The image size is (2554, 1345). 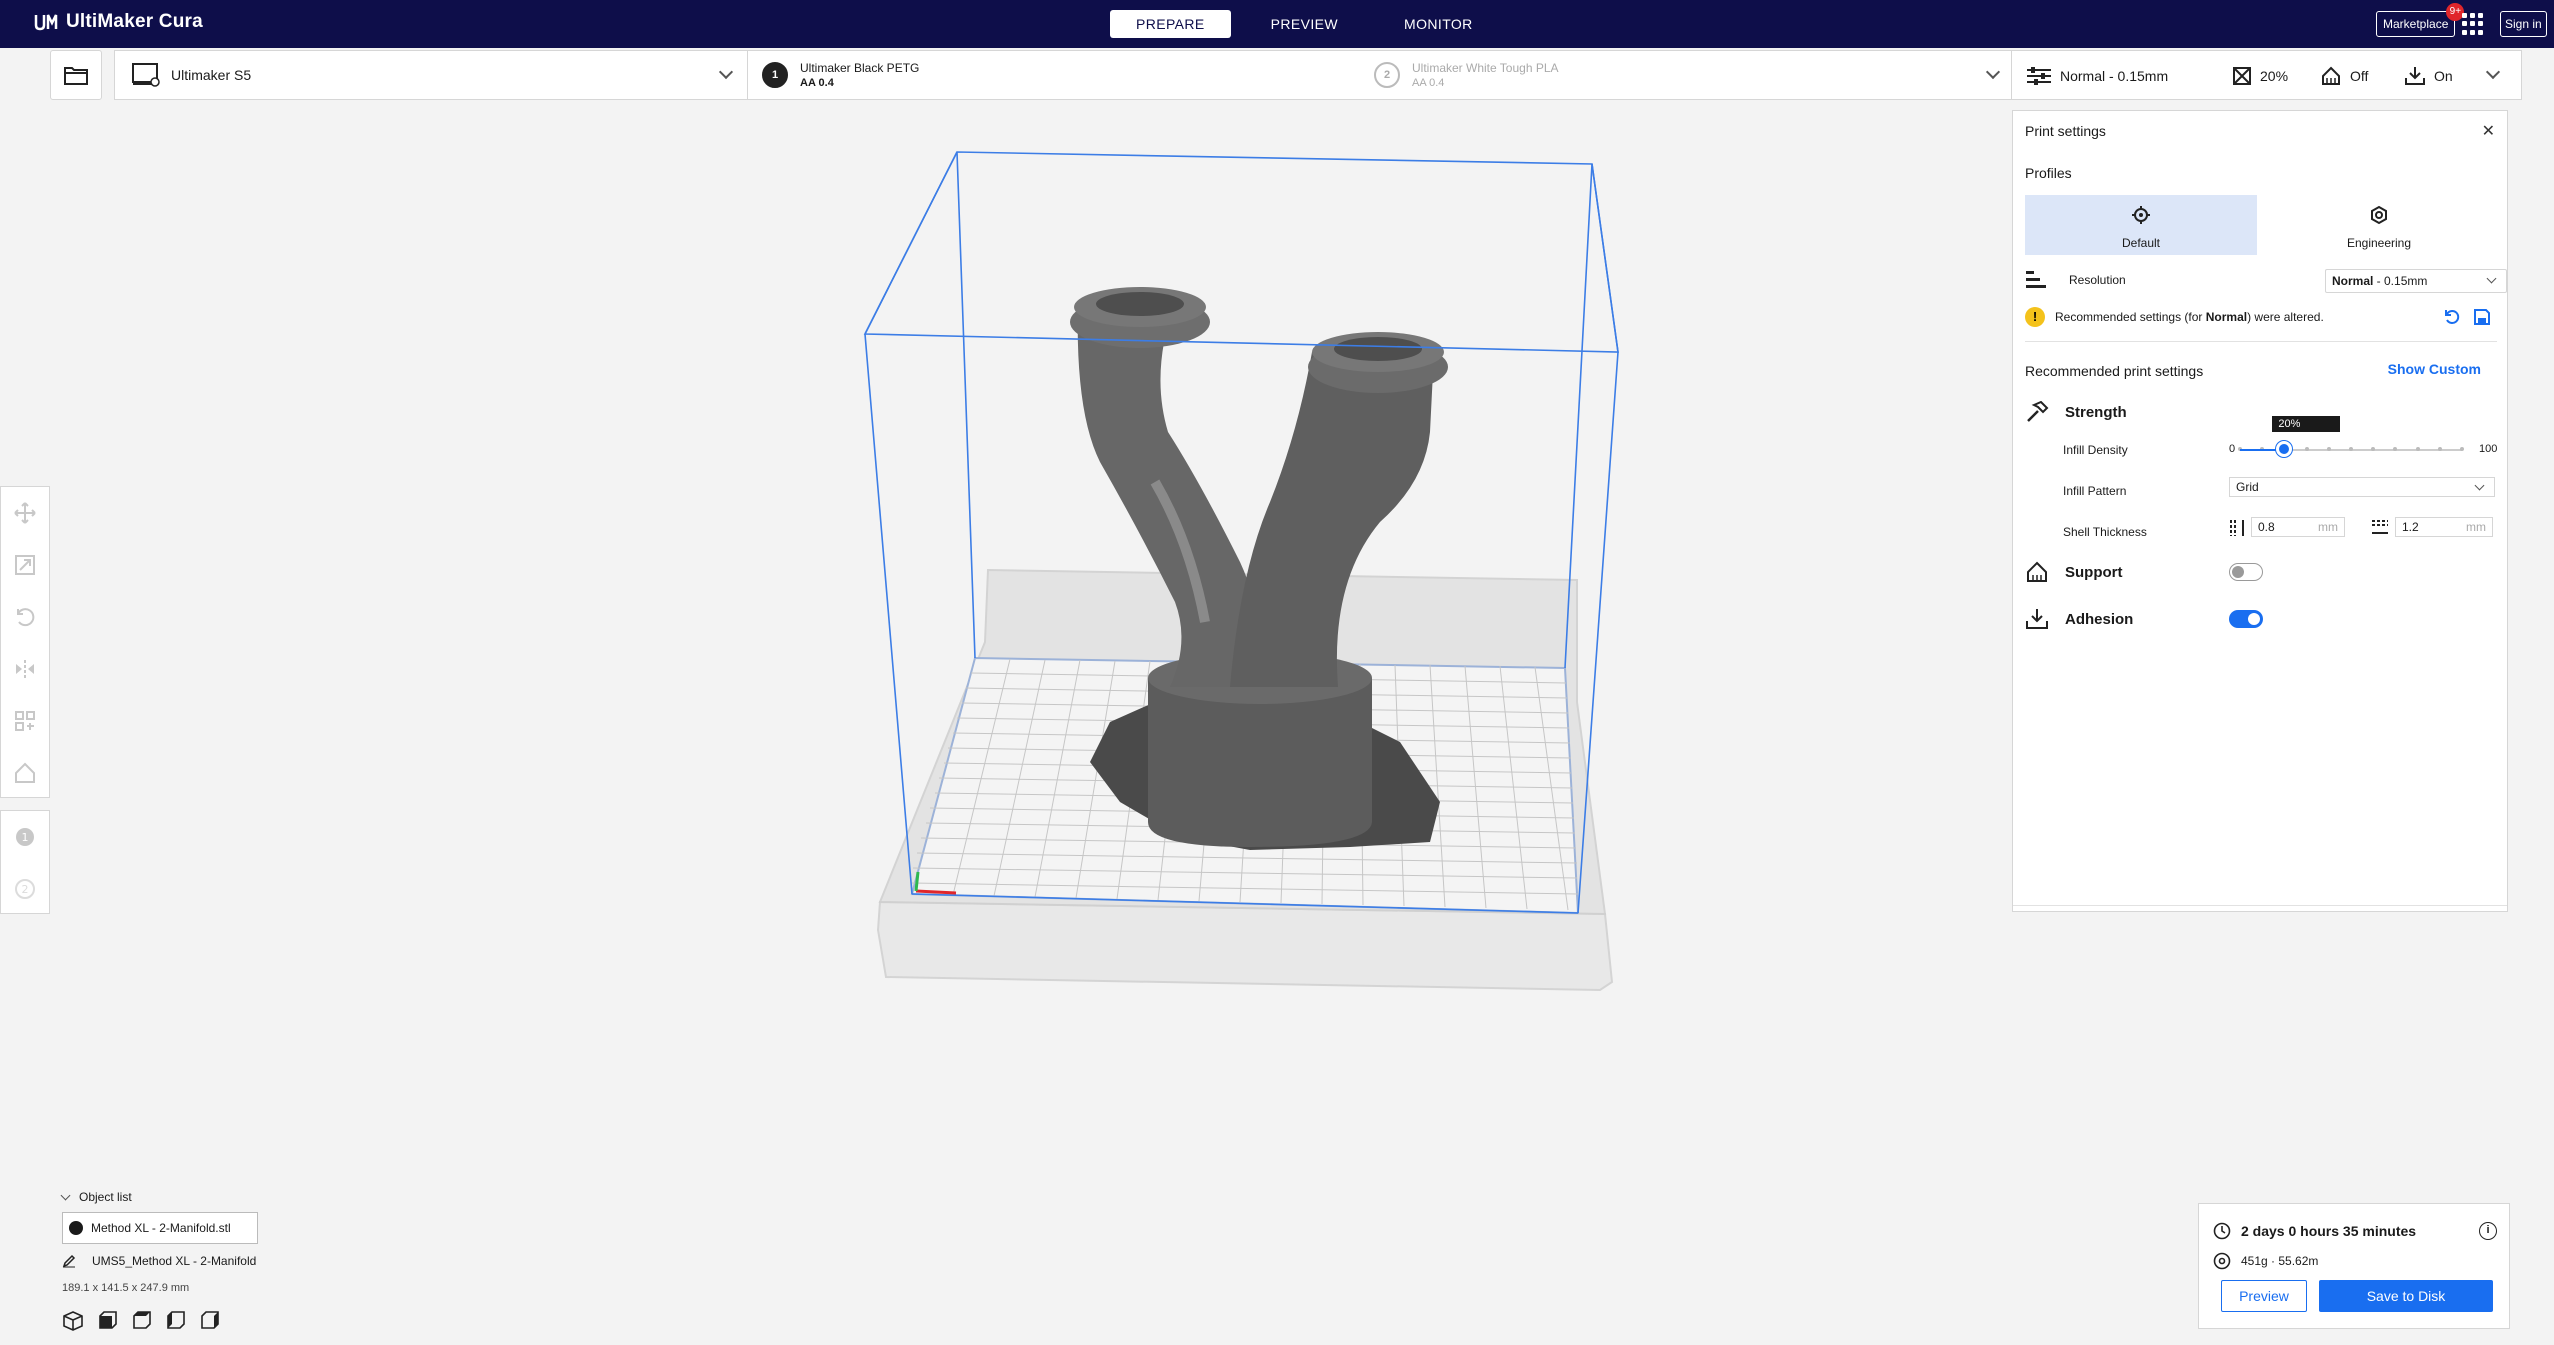 What do you see at coordinates (2095, 450) in the screenshot?
I see `infill-density-label: Infill Density` at bounding box center [2095, 450].